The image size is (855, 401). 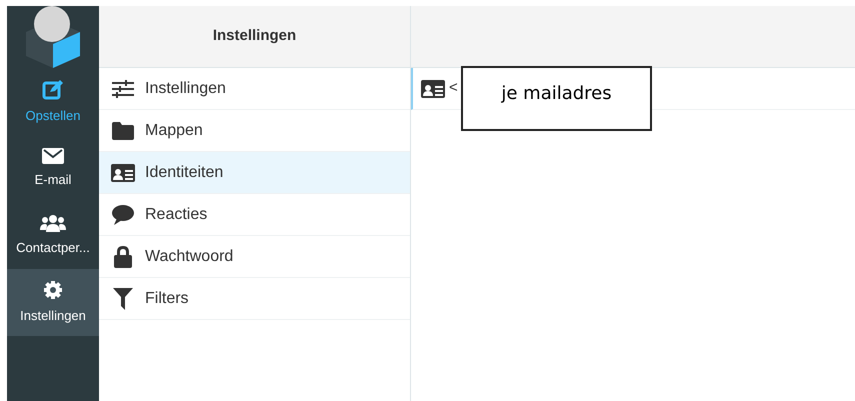 I want to click on speech-bubble-icon, so click(x=123, y=214).